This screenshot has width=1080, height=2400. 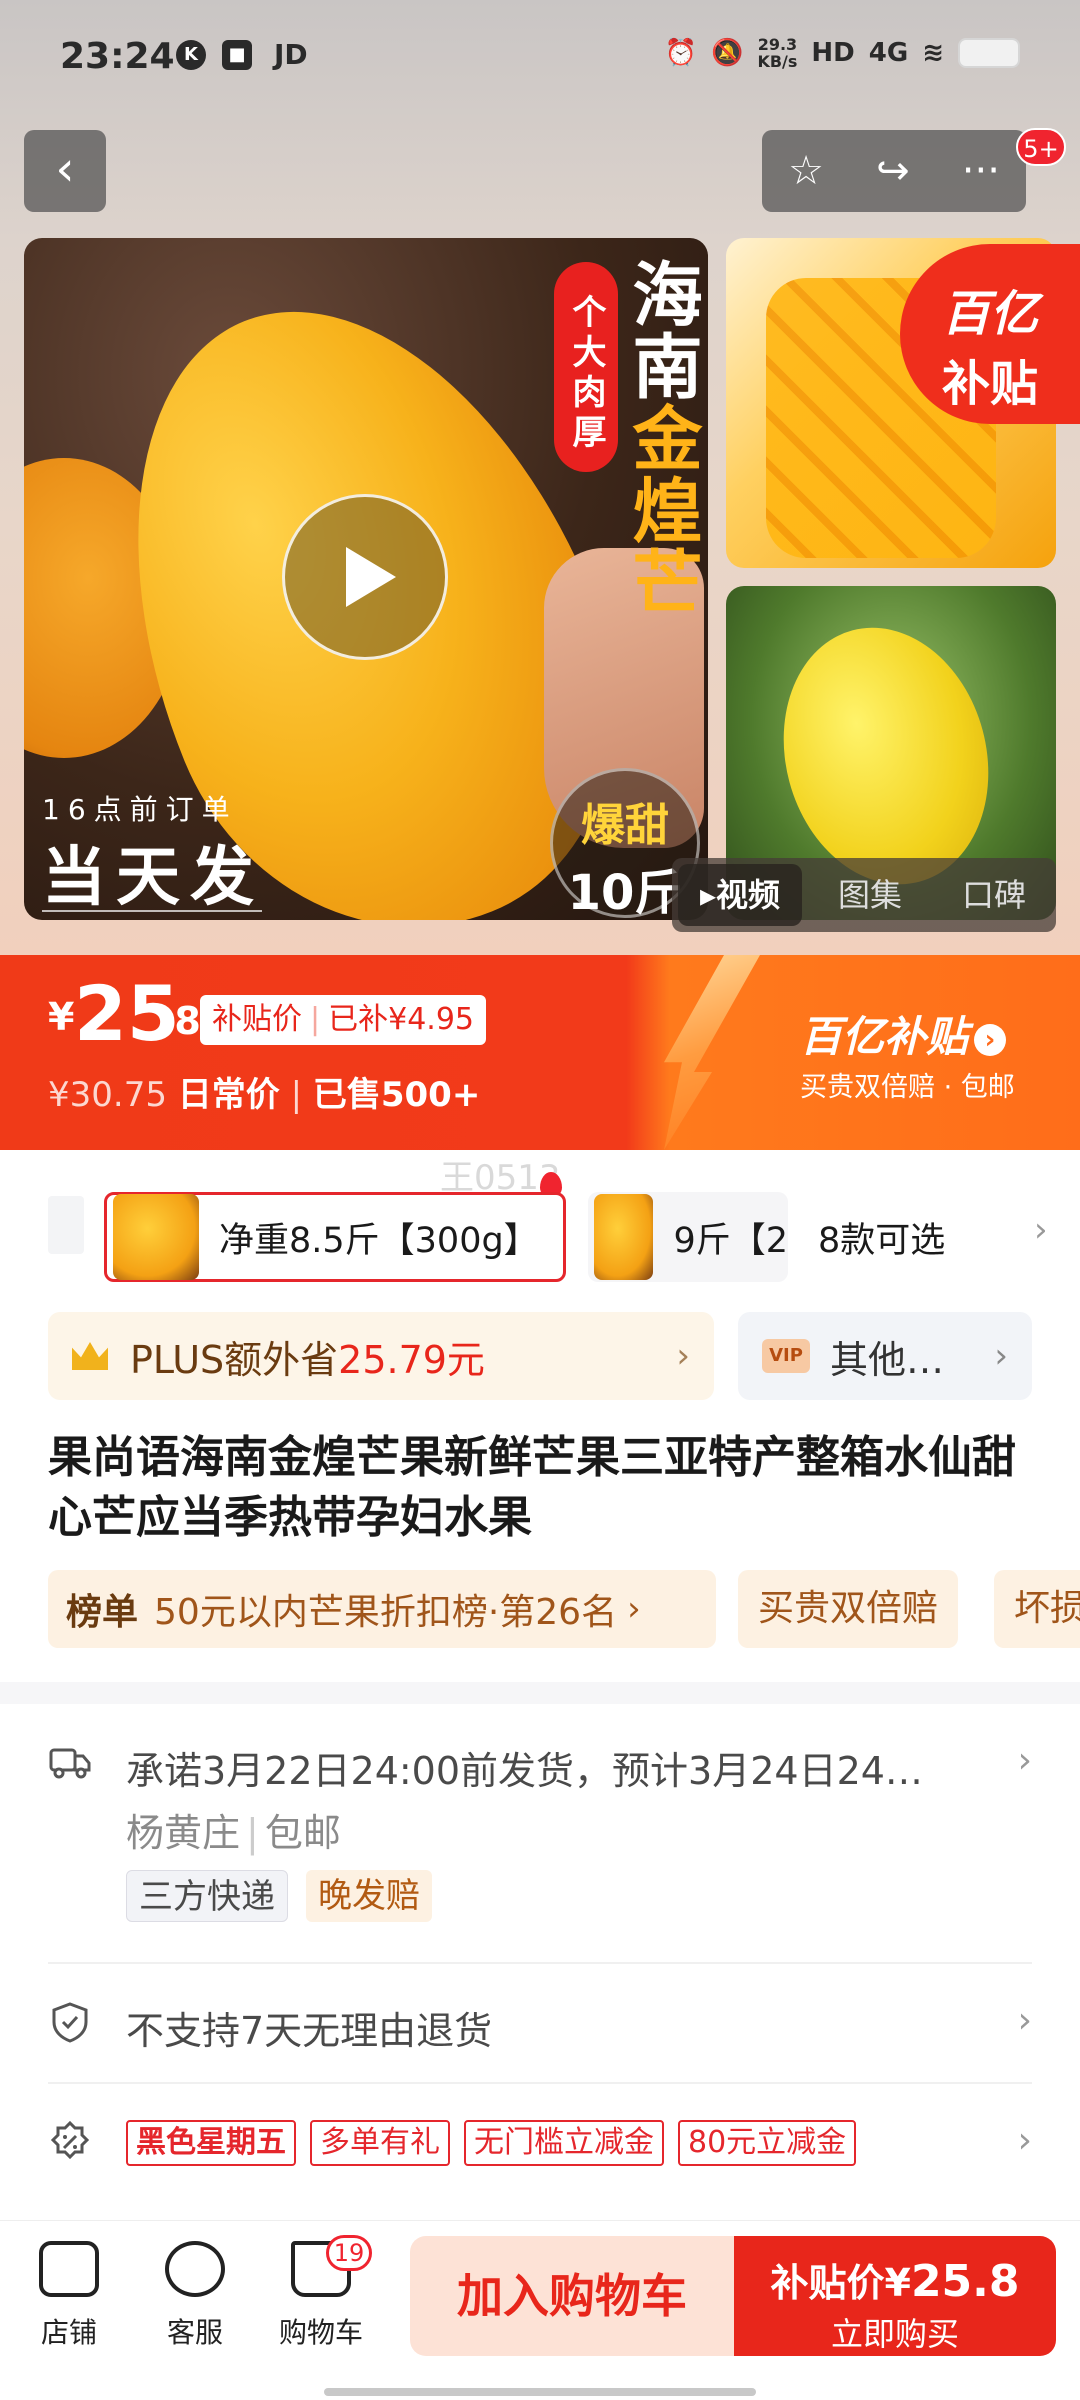 I want to click on sweet-badge-line1: 爆甜, so click(x=625, y=825).